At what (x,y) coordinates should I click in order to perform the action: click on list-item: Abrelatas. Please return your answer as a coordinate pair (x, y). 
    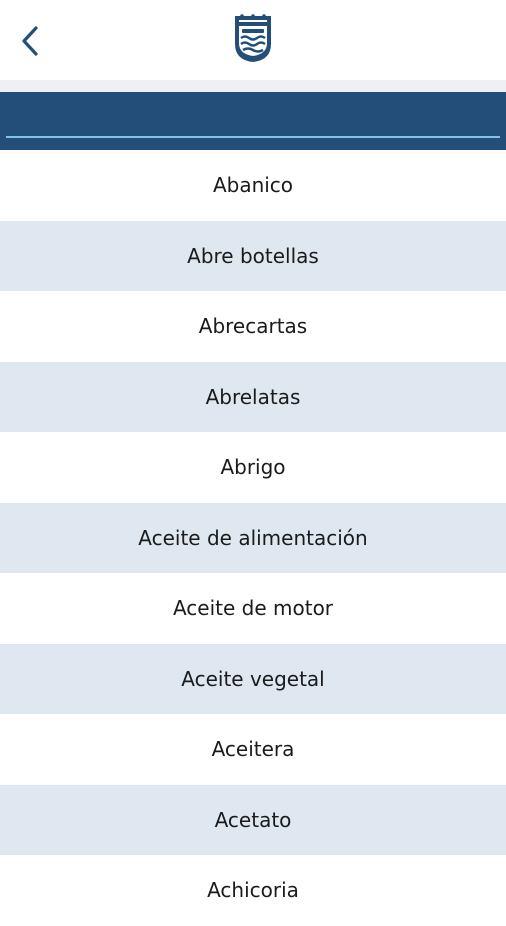
    Looking at the image, I should click on (253, 396).